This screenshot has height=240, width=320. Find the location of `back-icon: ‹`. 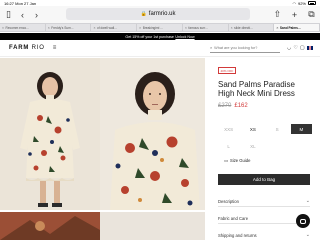

back-icon: ‹ is located at coordinates (22, 14).